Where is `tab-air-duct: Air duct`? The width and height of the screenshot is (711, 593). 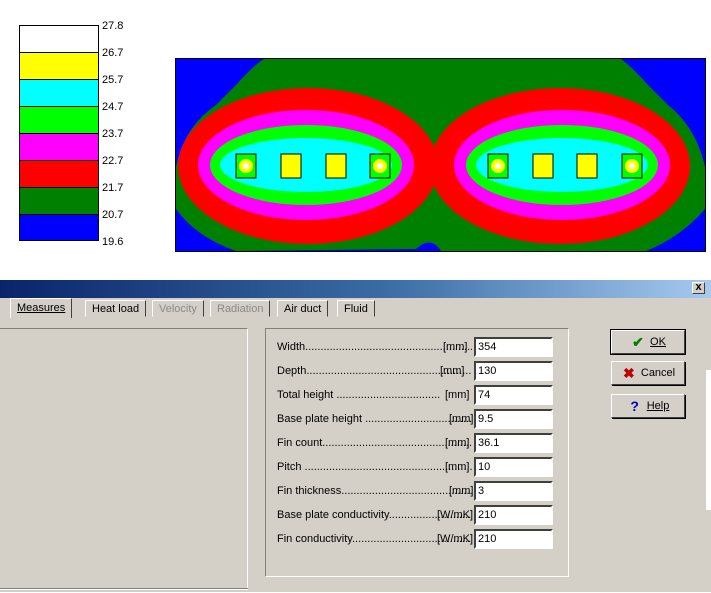 tab-air-duct: Air duct is located at coordinates (303, 308).